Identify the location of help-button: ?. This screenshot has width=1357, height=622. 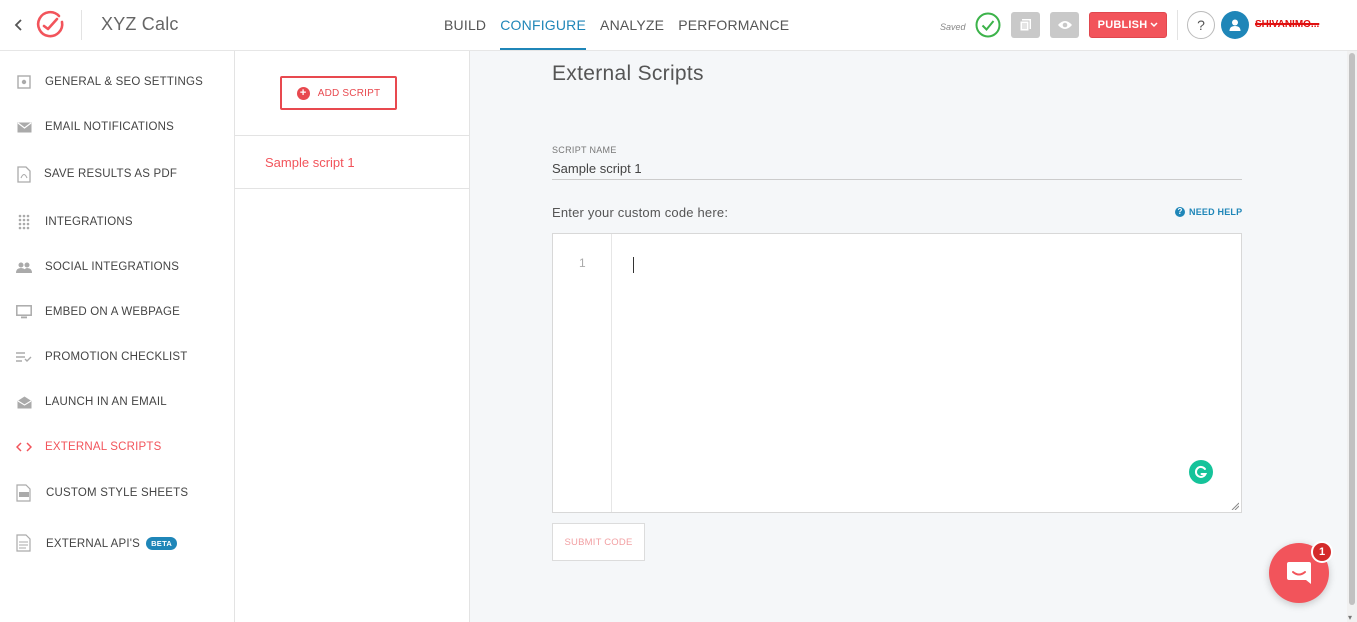
(1201, 25).